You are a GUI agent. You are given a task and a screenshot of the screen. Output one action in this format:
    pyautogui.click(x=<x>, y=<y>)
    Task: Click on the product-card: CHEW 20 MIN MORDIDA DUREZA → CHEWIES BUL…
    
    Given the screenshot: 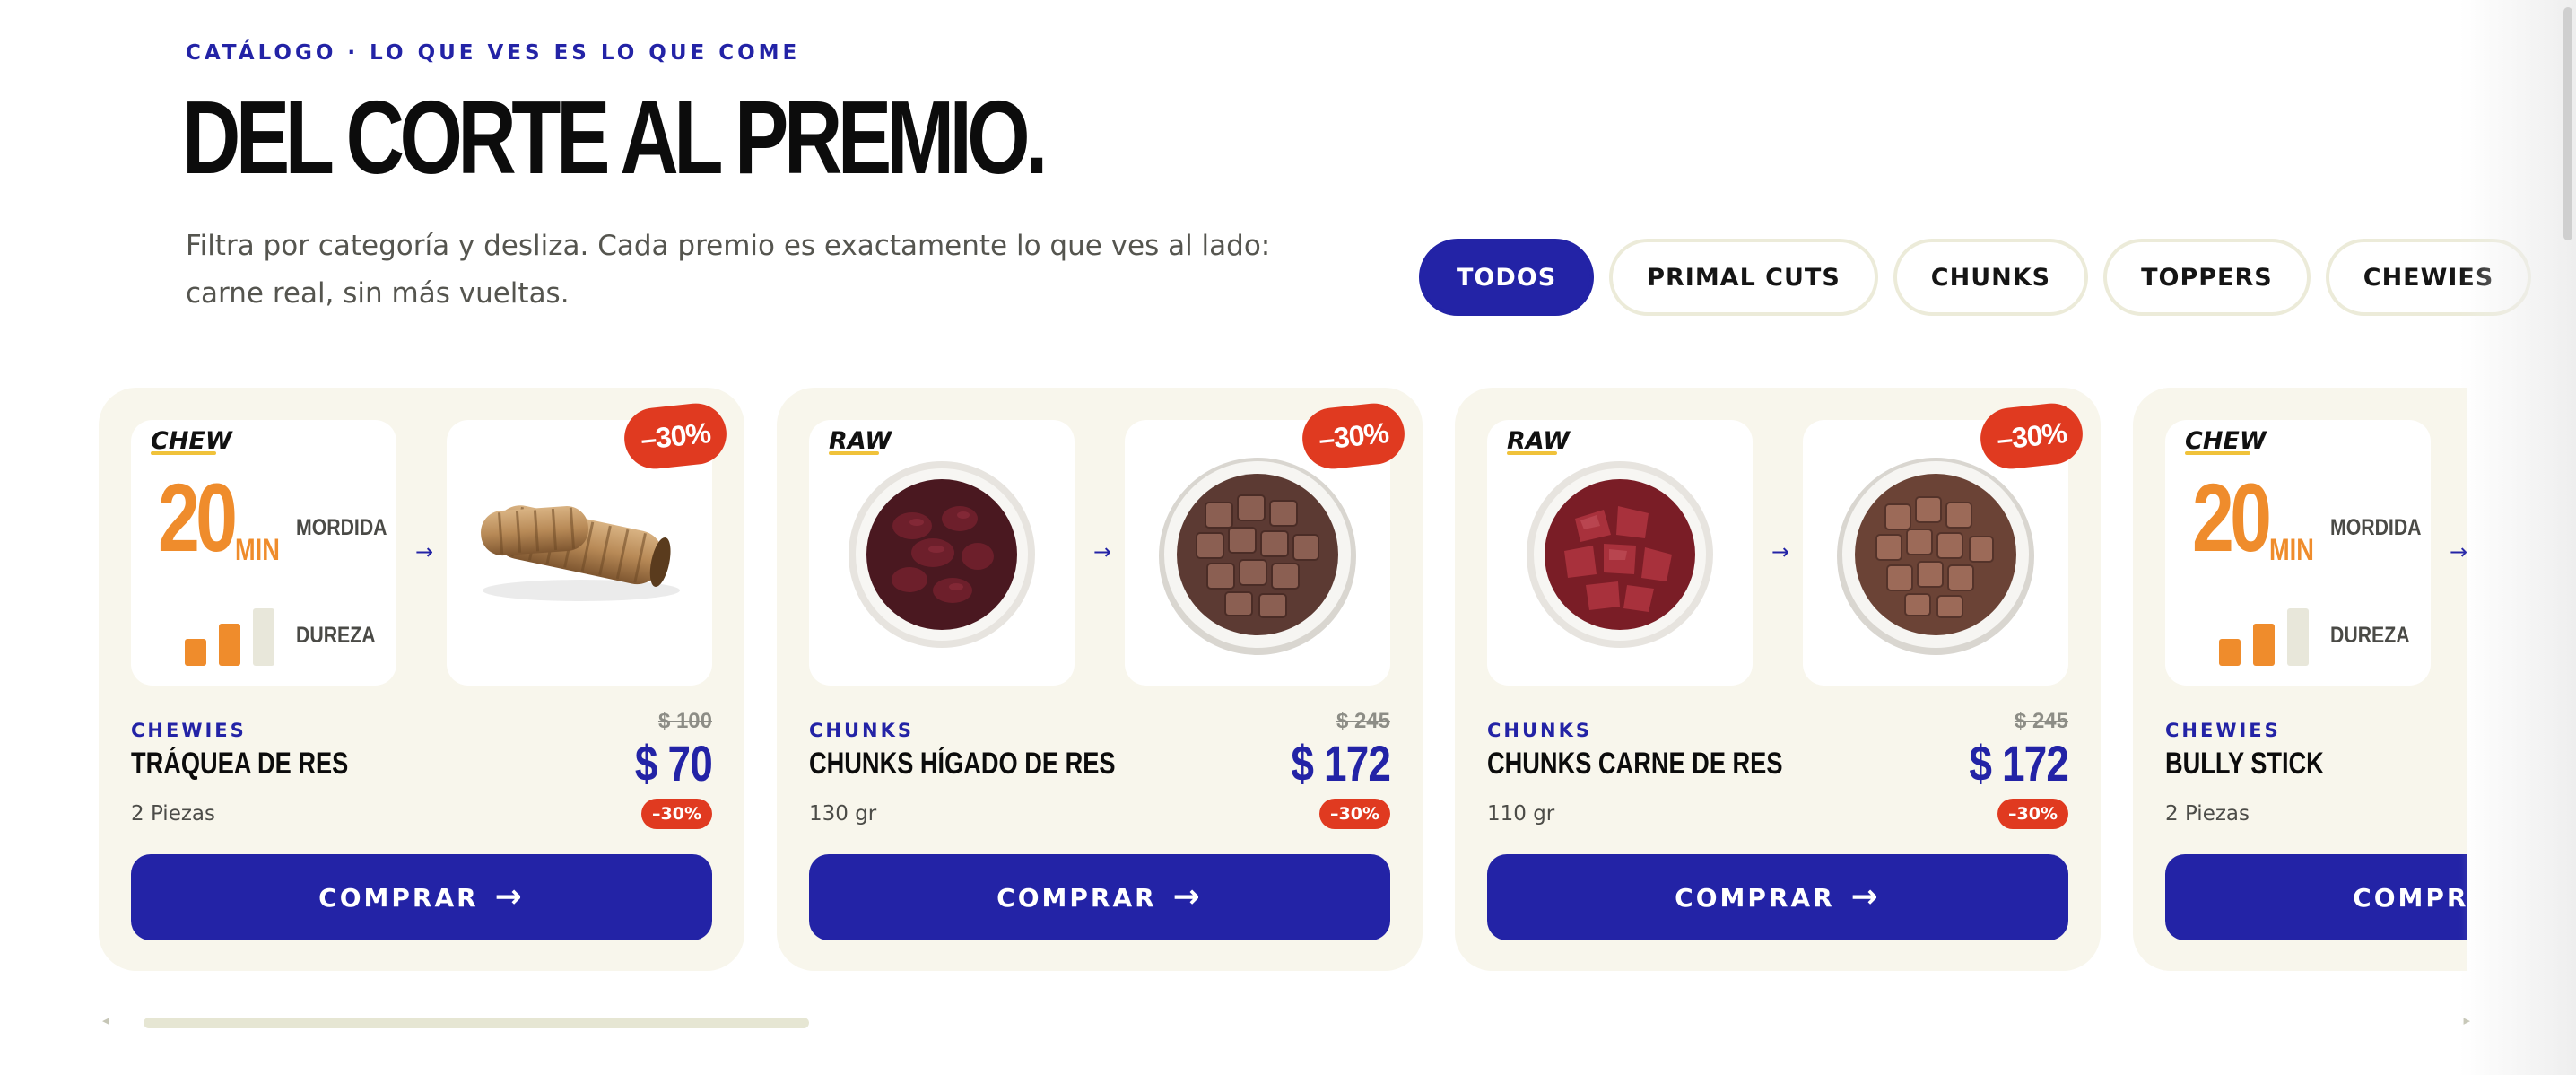 What is the action you would take?
    pyautogui.click(x=2300, y=679)
    